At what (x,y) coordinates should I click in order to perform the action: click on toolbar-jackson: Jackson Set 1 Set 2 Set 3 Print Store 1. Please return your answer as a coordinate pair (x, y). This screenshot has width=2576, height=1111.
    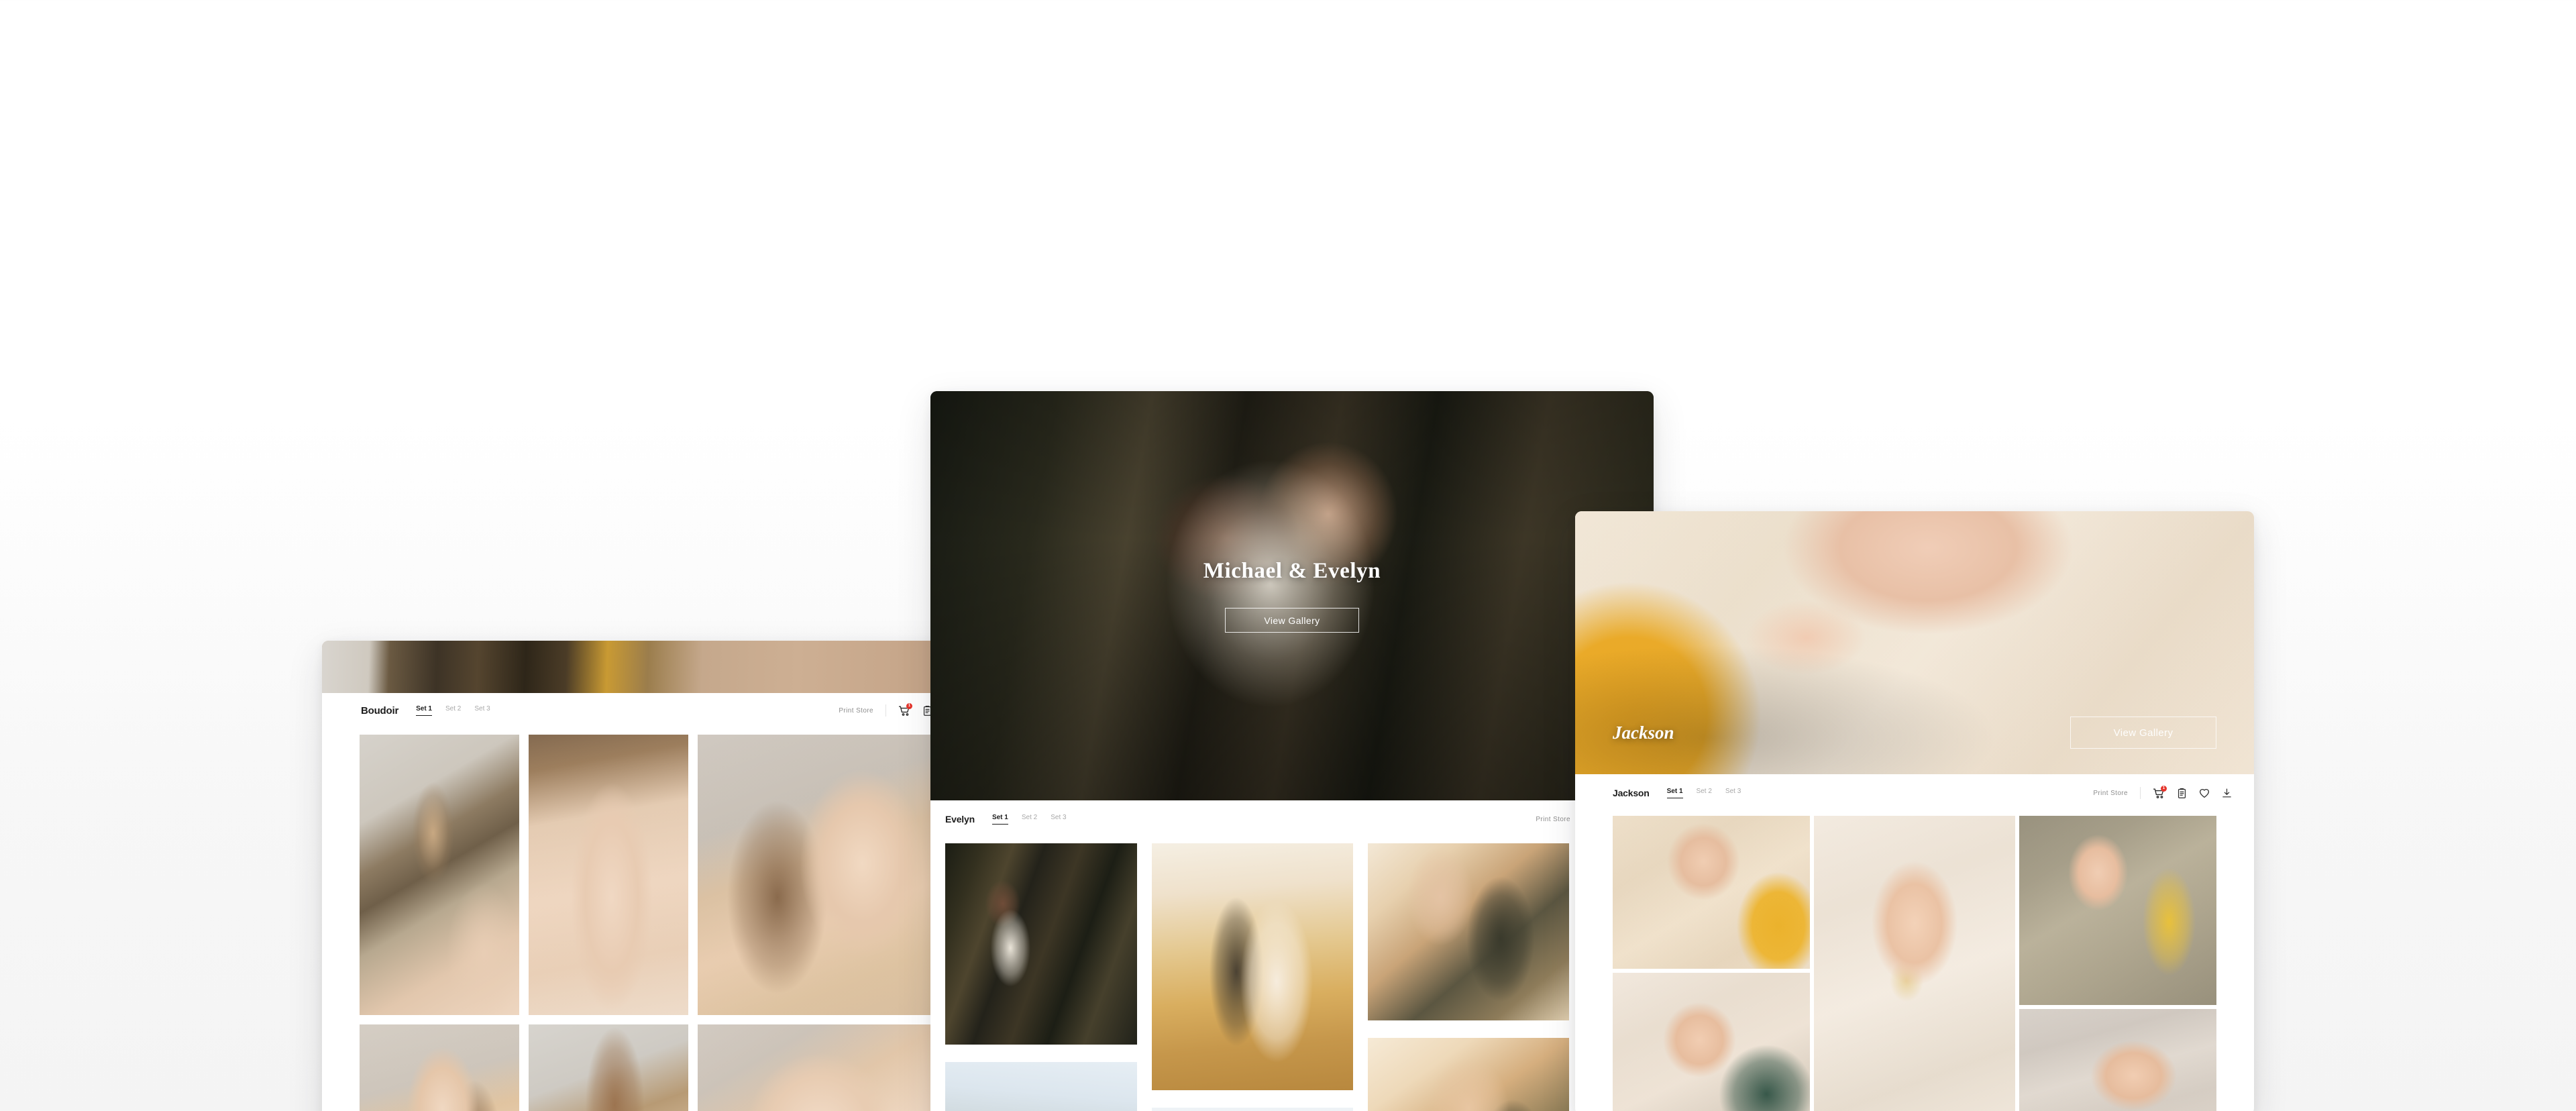
    Looking at the image, I should click on (1914, 793).